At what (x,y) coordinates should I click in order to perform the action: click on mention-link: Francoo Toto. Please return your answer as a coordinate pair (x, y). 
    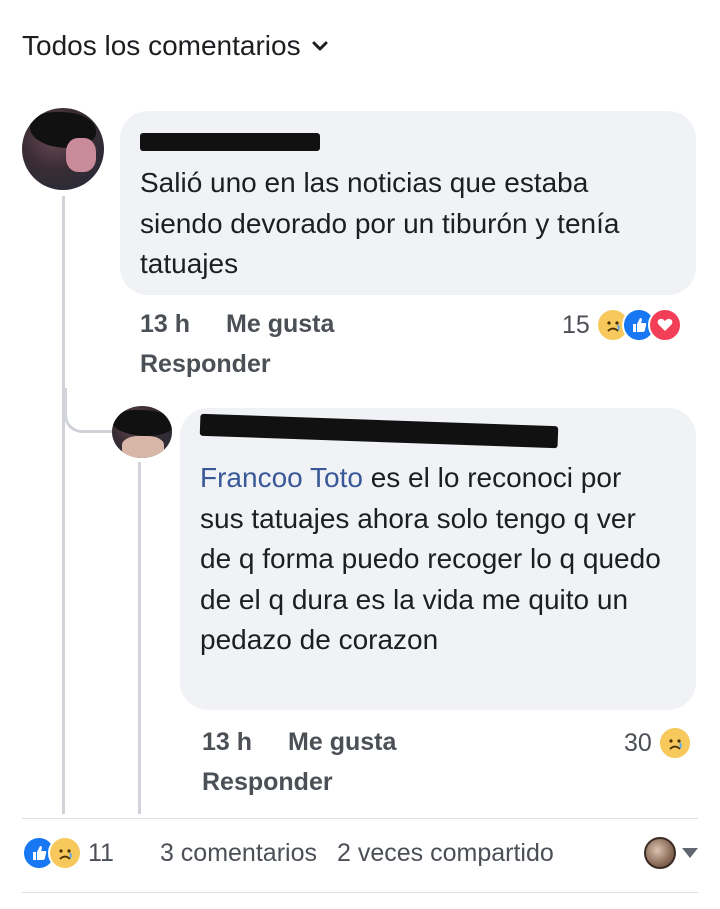
    Looking at the image, I should click on (281, 477).